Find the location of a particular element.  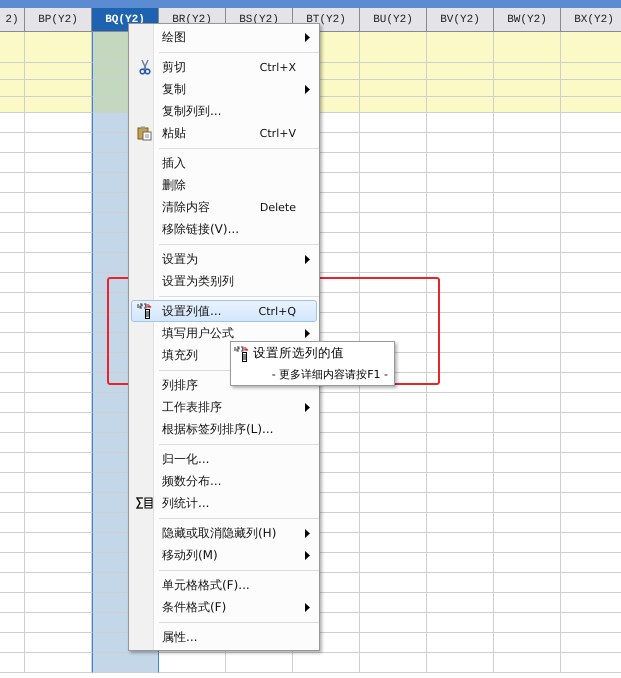

menu-item: 设置为类别列 is located at coordinates (224, 281).